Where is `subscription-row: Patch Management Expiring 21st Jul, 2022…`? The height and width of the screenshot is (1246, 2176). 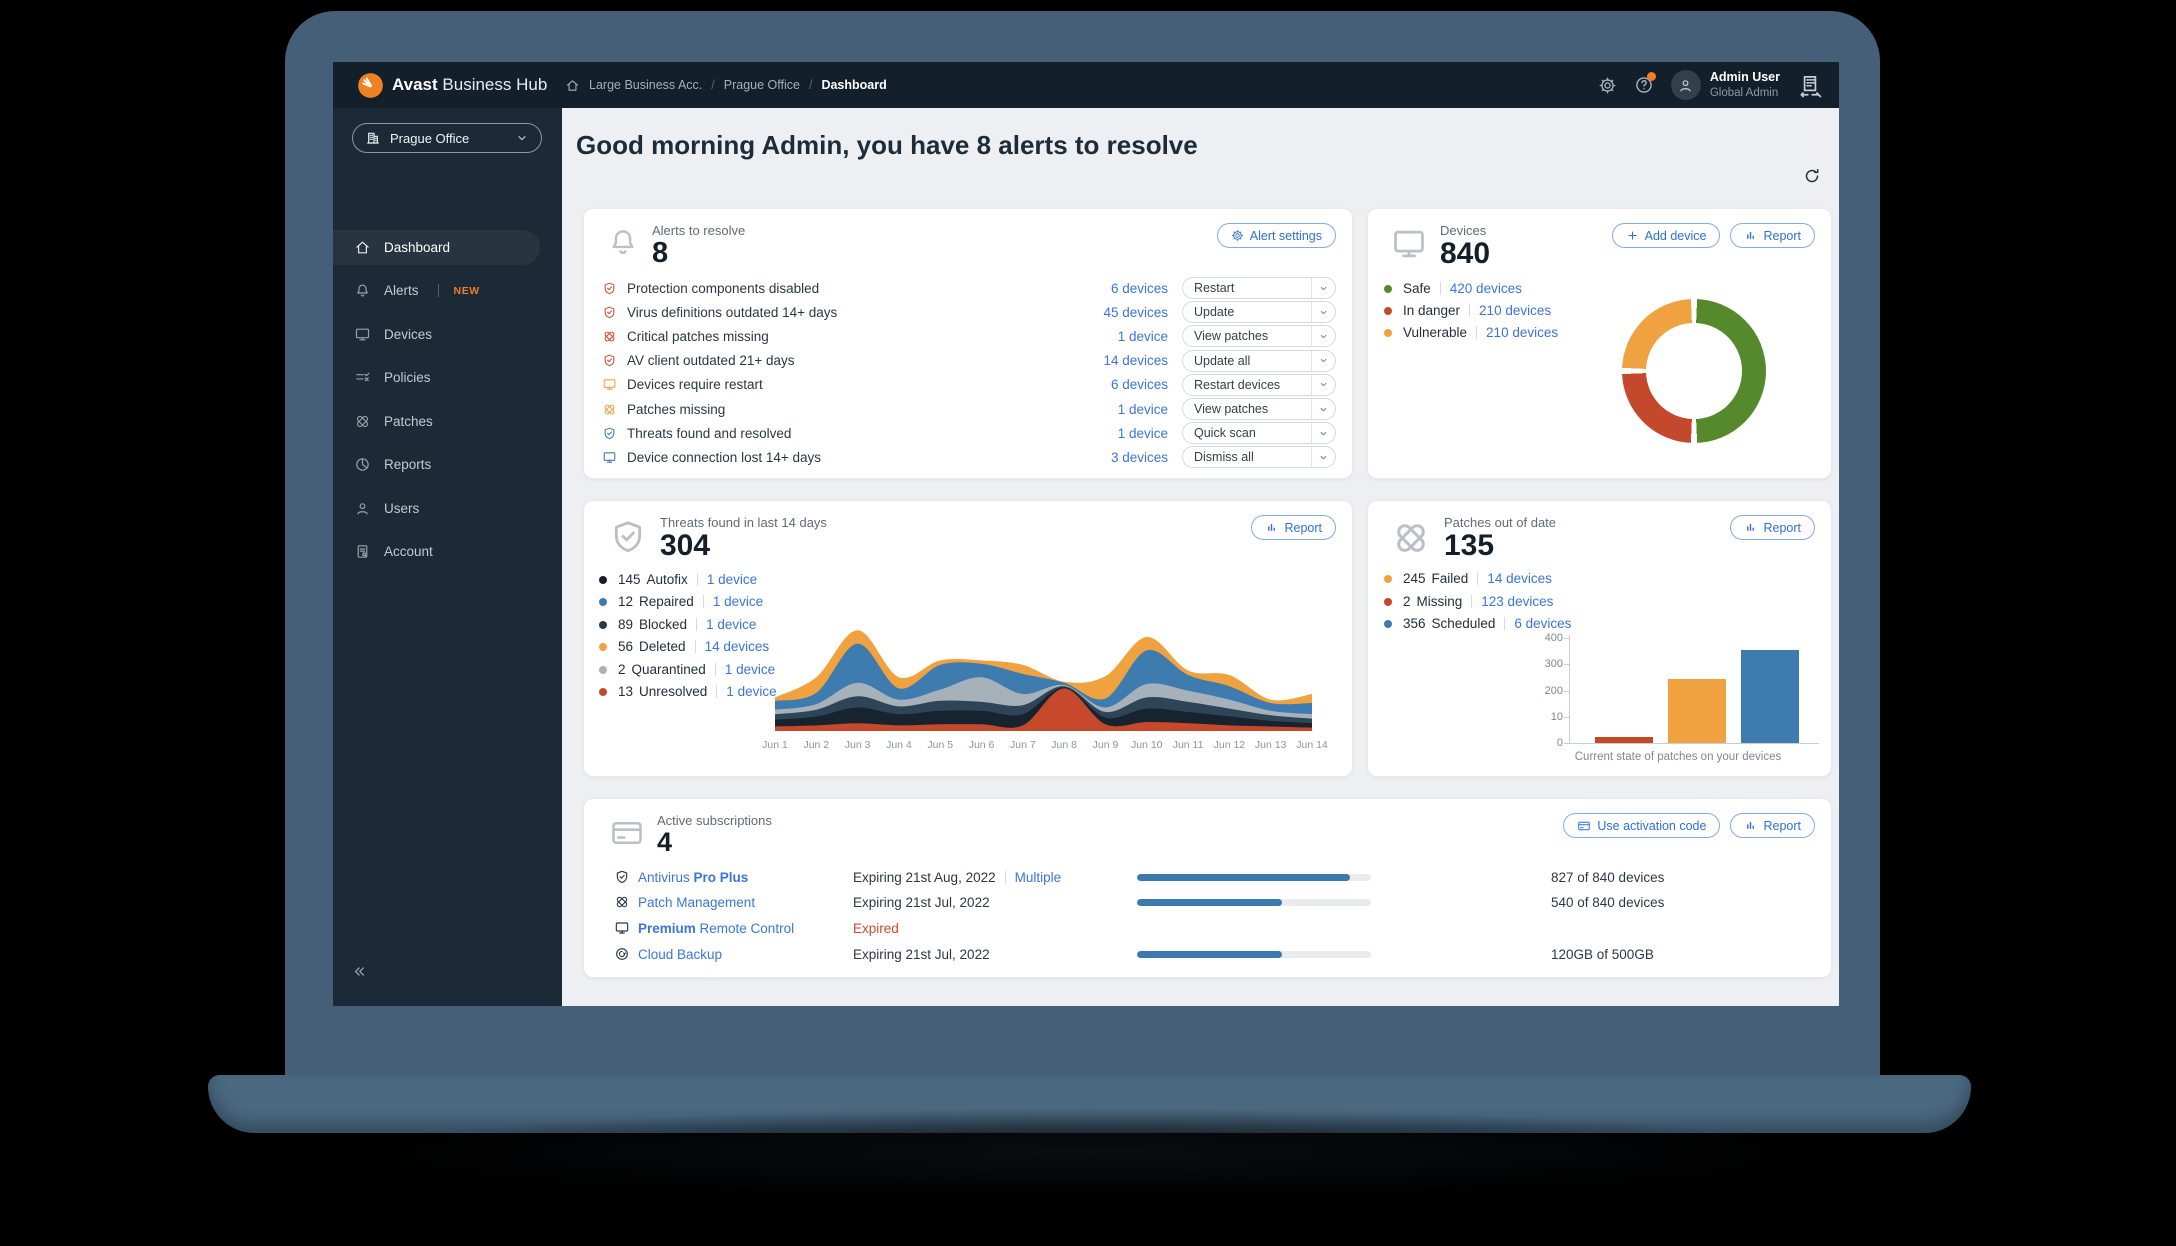
subscription-row: Patch Management Expiring 21st Jul, 2022… is located at coordinates (1208, 902).